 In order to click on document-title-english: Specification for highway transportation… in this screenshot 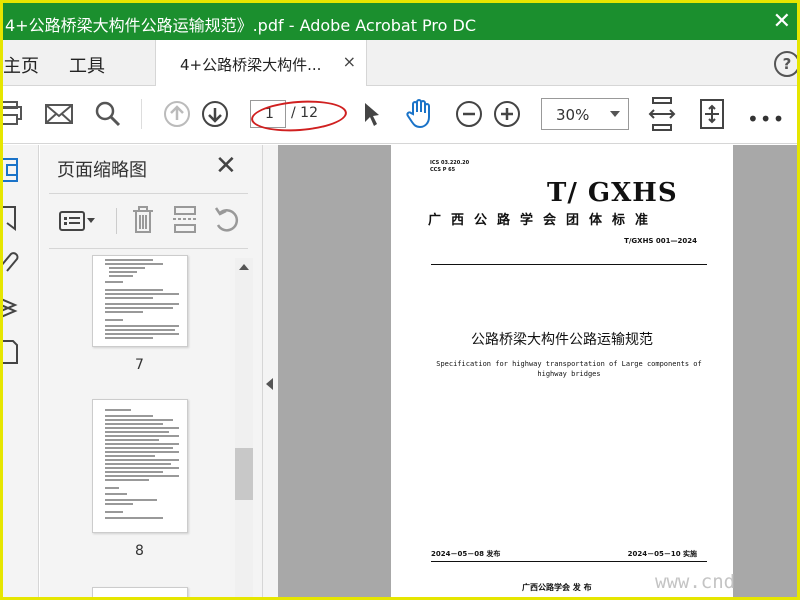, I will do `click(569, 369)`.